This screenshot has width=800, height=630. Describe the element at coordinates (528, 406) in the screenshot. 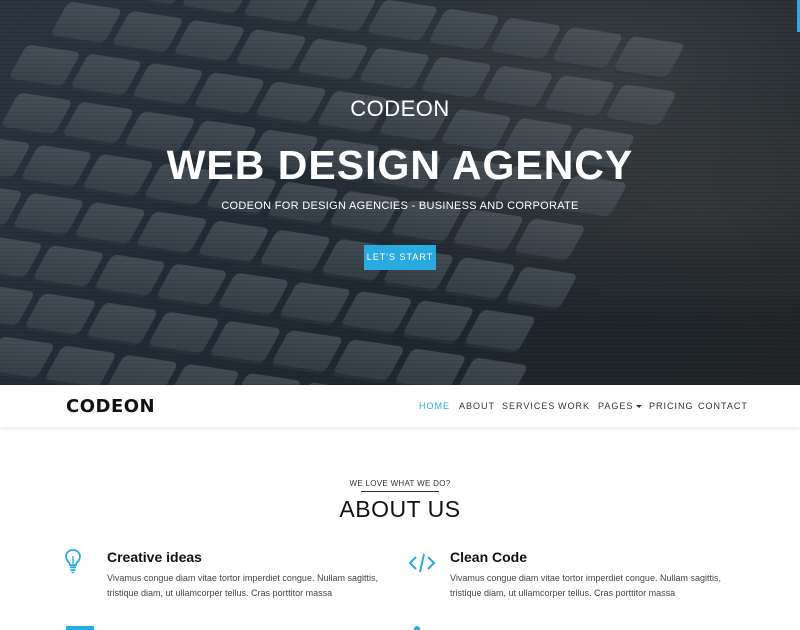

I see `nav-item-services: SERVICES` at that location.